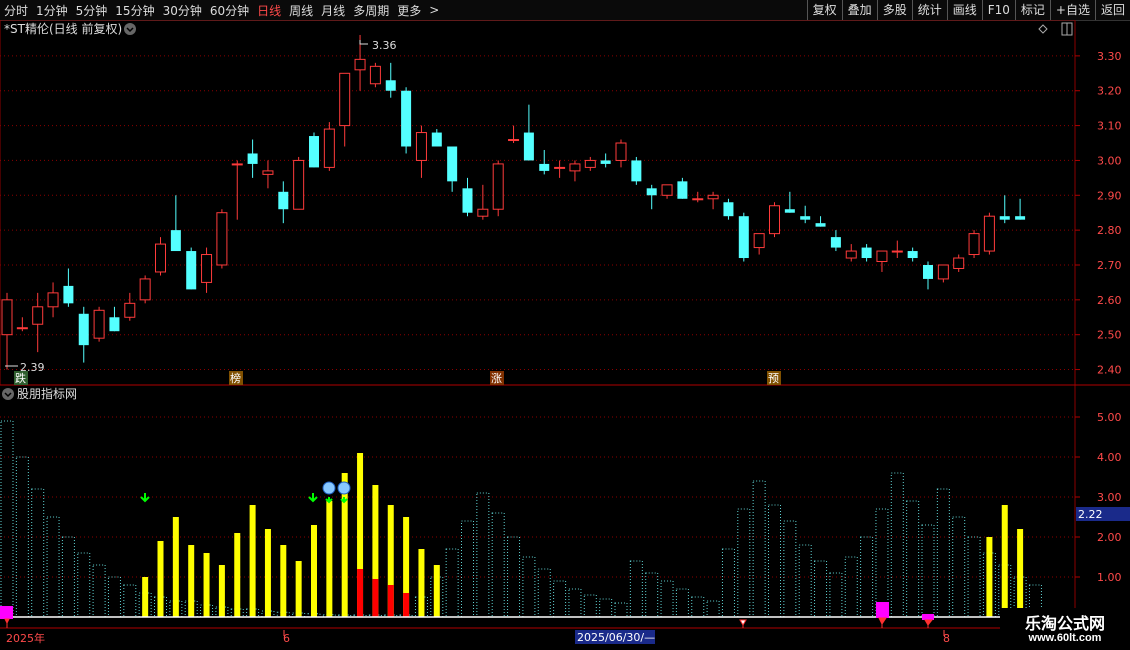  What do you see at coordinates (1109, 537) in the screenshot?
I see `indicator-tick-label: 2.00` at bounding box center [1109, 537].